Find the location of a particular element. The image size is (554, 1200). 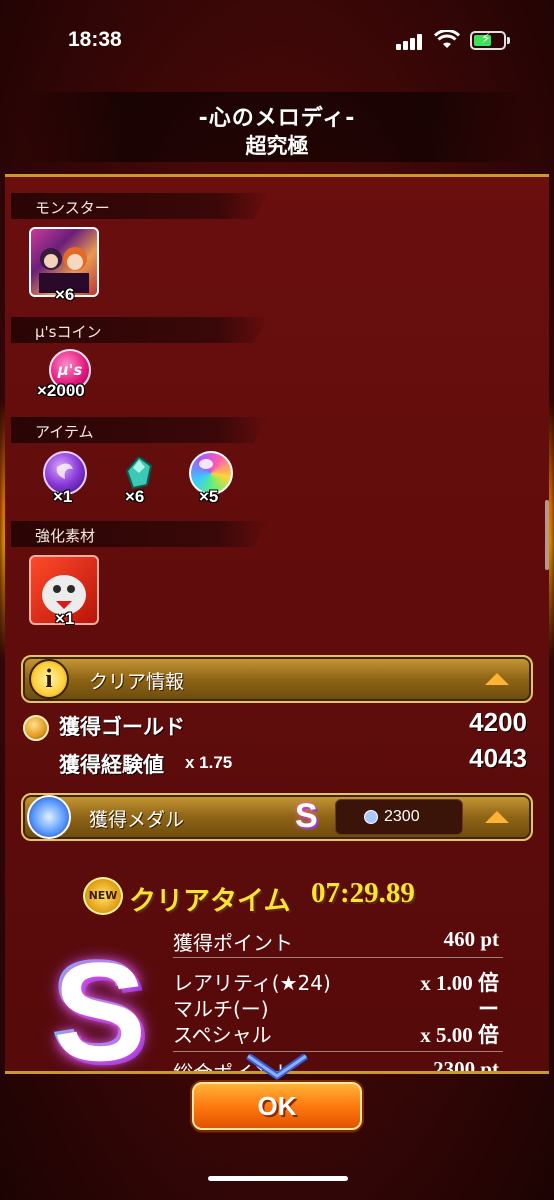

clear-time-value: 07:29.89 is located at coordinates (363, 893).